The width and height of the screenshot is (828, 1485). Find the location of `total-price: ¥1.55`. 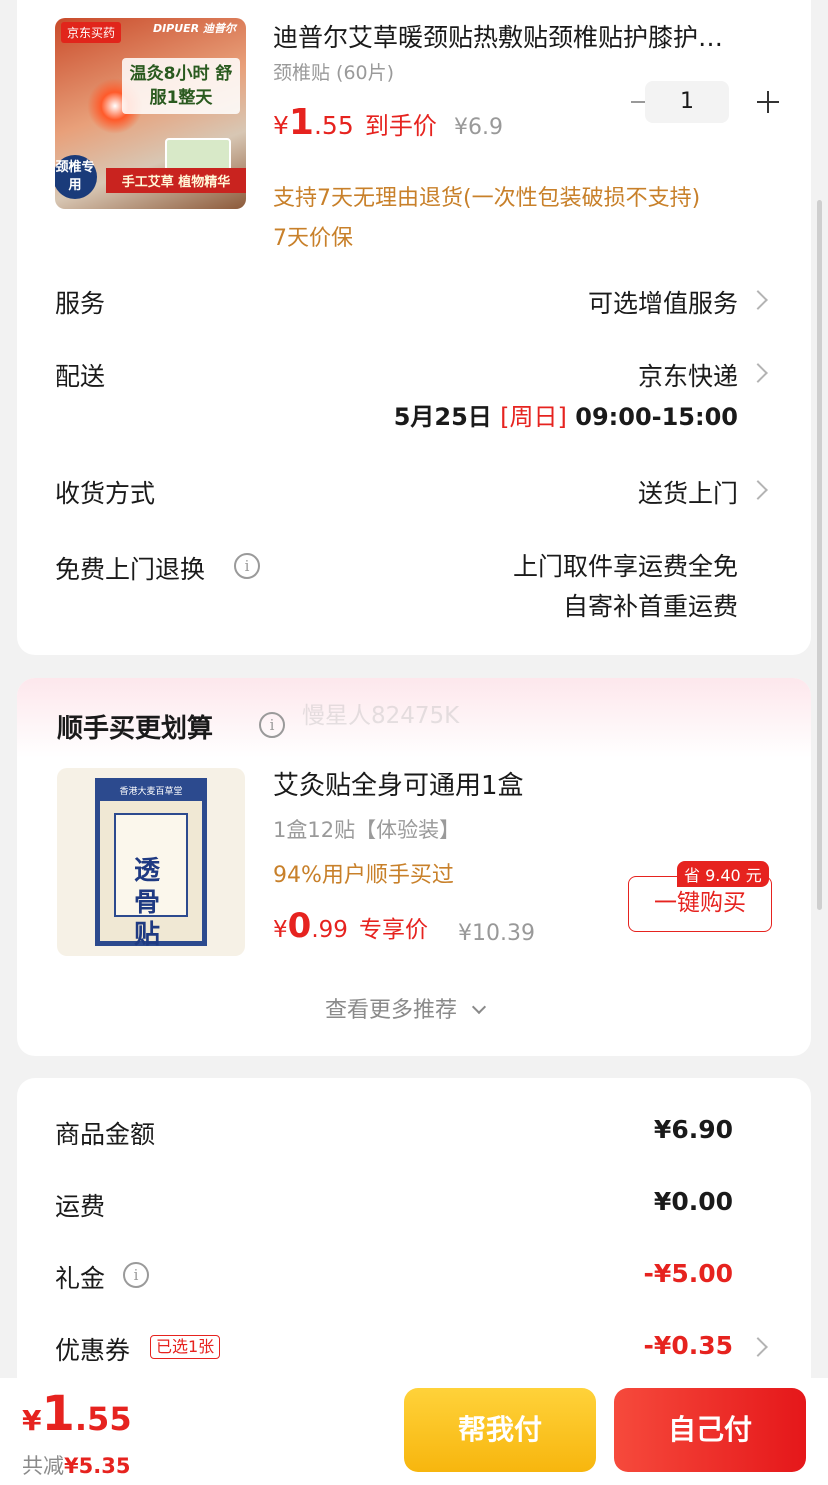

total-price: ¥1.55 is located at coordinates (77, 1414).